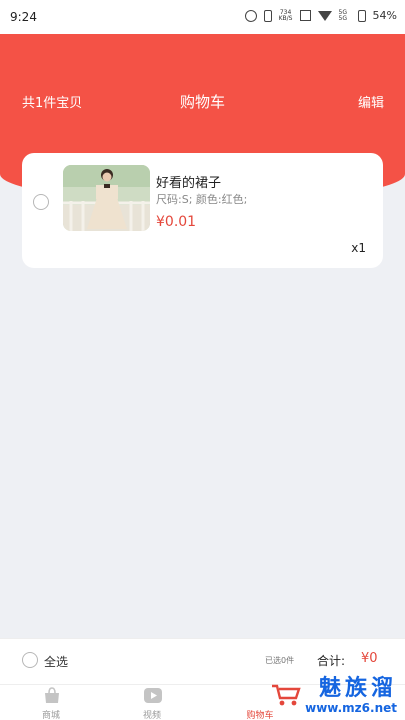  Describe the element at coordinates (357, 688) in the screenshot. I see `watermark-text: 魅族溜` at that location.